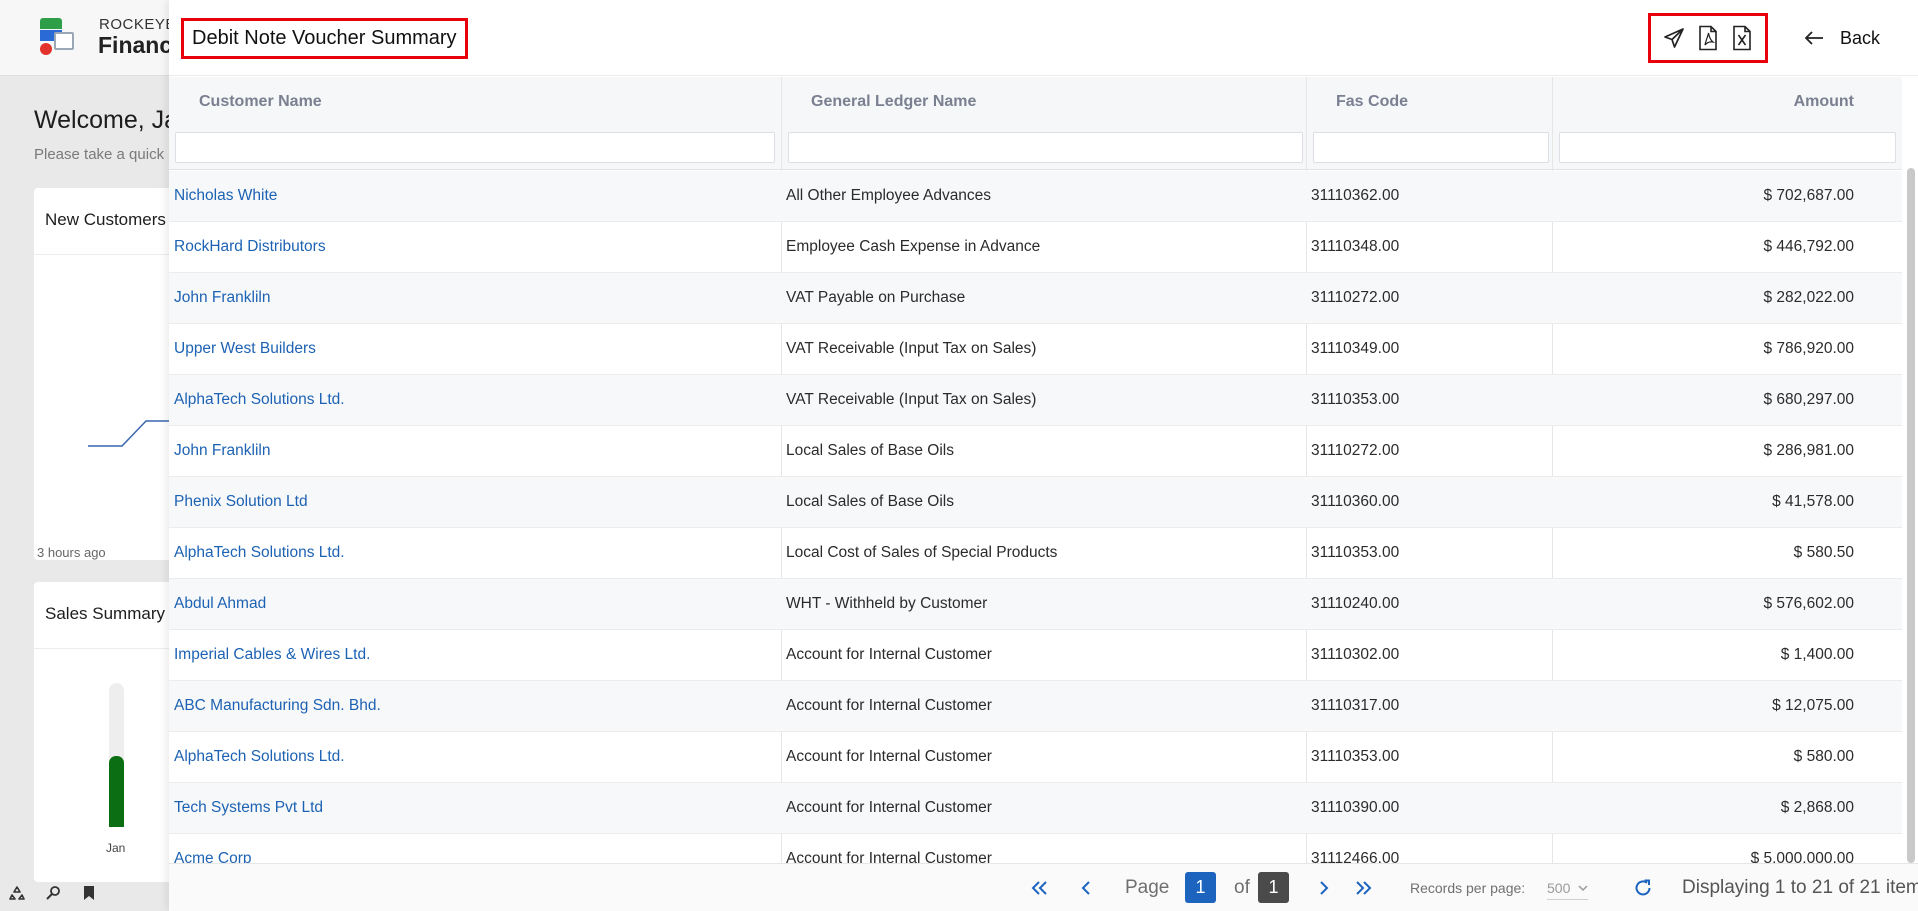 The image size is (1918, 911). Describe the element at coordinates (1817, 807) in the screenshot. I see `amount-cell: $ 2,868.00` at that location.